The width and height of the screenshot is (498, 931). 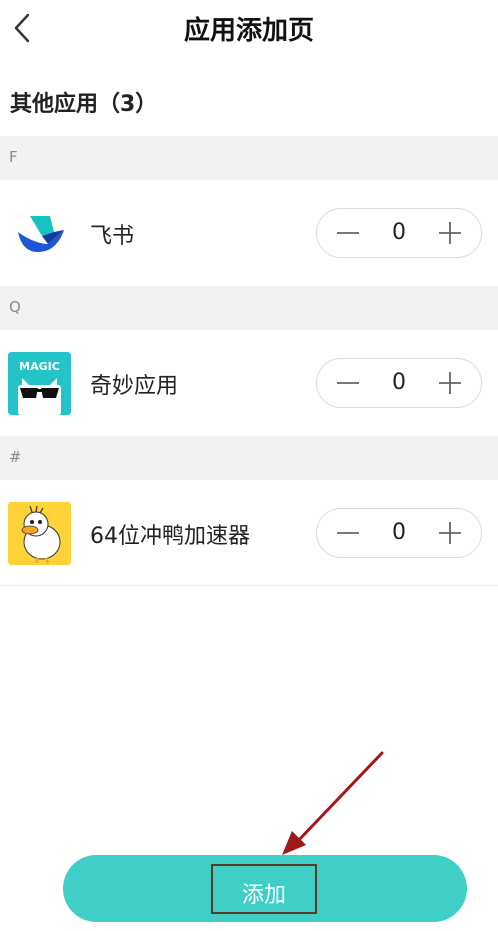 I want to click on section-title: 其他应用（3）, so click(x=84, y=104).